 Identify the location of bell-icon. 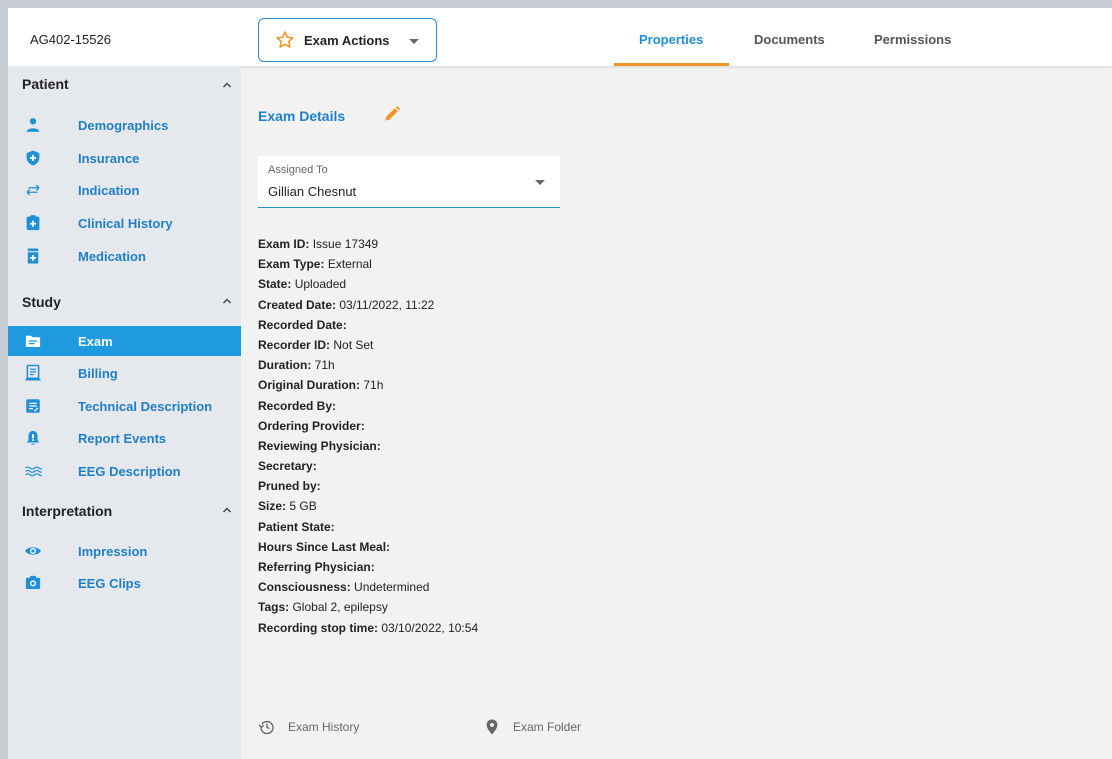
(33, 437).